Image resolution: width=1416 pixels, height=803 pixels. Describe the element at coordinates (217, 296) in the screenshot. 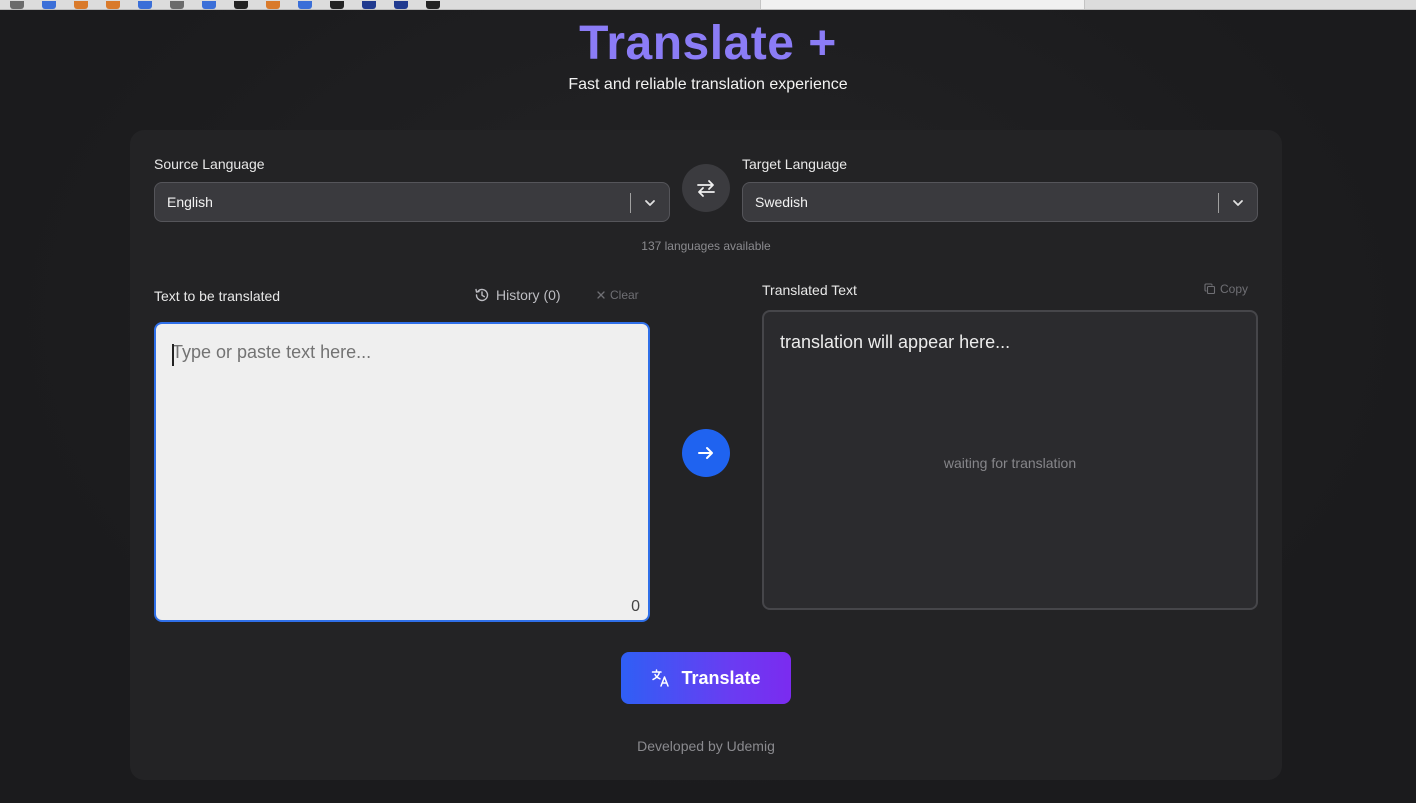

I see `source-text-label: Text to be translated` at that location.